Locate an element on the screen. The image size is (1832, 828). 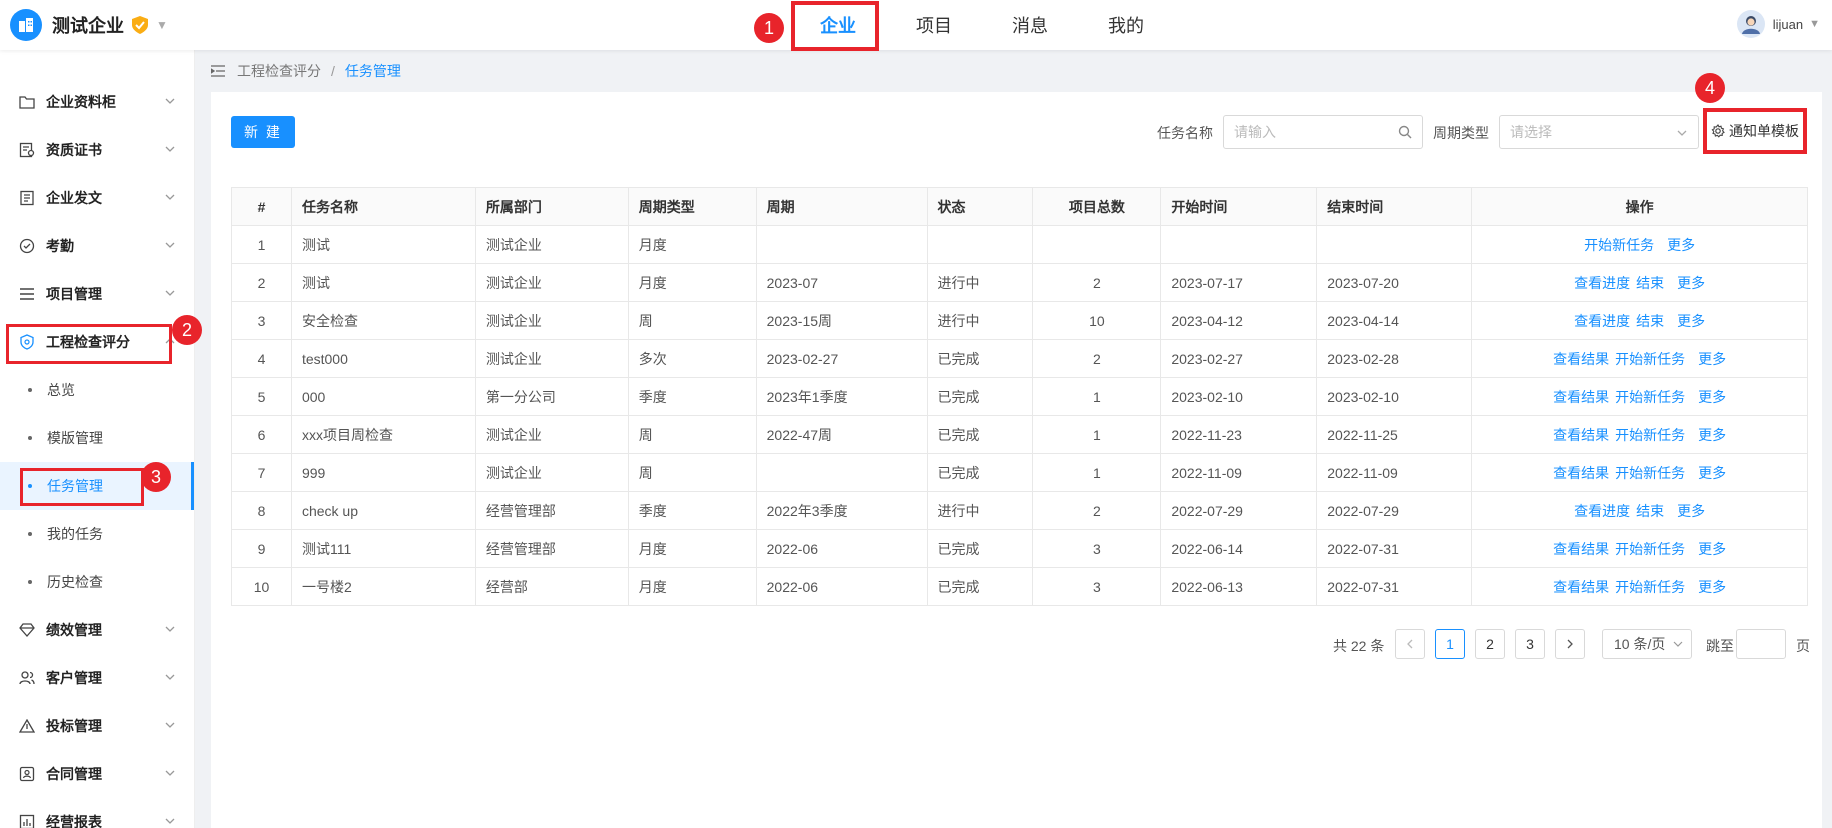
jump-label: 跳至 is located at coordinates (1720, 646).